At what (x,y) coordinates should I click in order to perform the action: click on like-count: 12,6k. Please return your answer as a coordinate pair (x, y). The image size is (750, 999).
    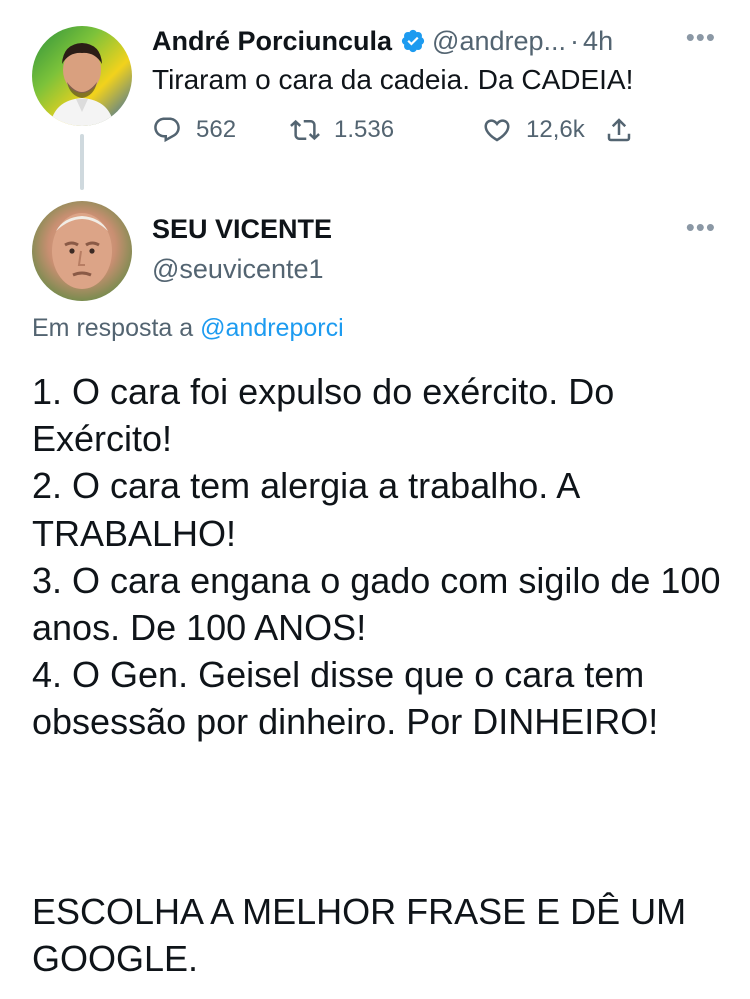
    Looking at the image, I should click on (555, 129).